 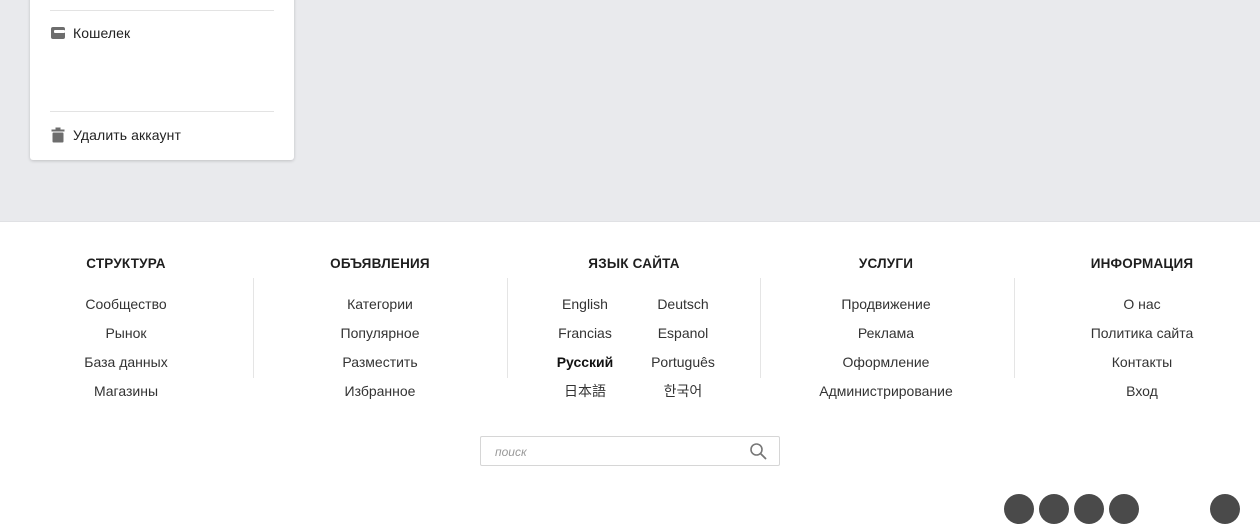 I want to click on wallet-icon, so click(x=58, y=33).